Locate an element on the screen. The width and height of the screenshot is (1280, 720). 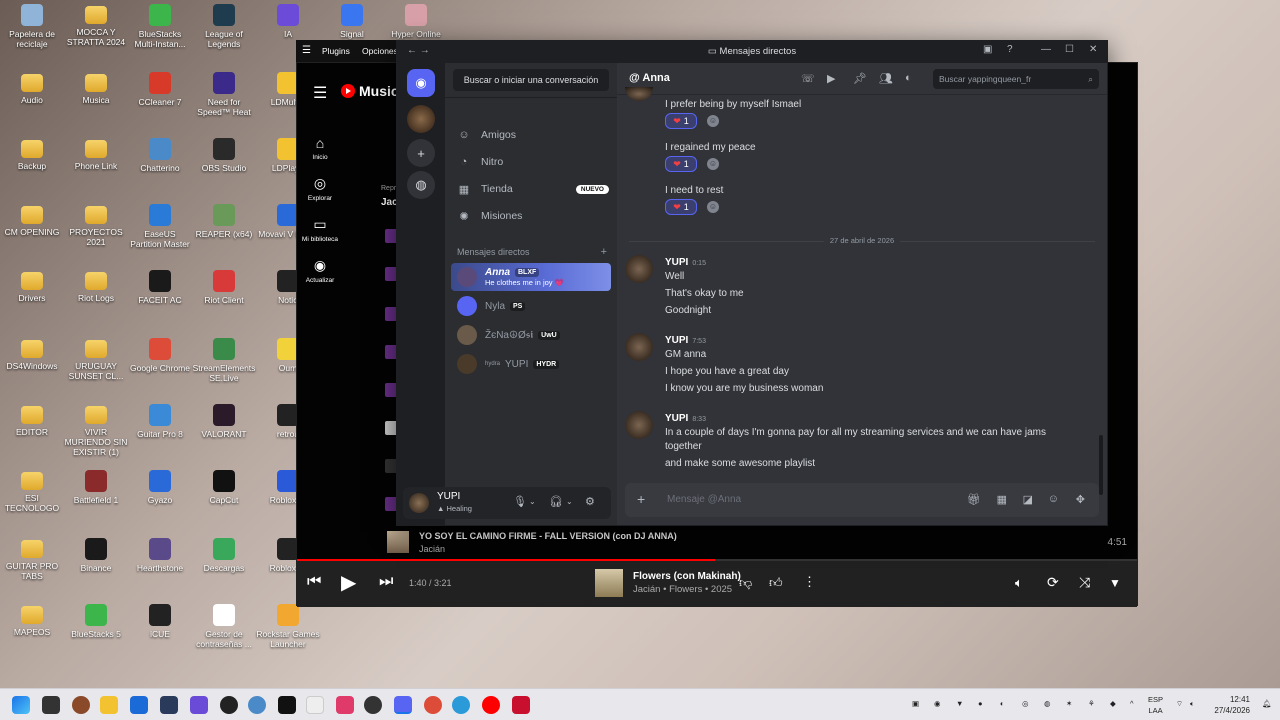
create-dm-icon: + is located at coordinates (604, 252).